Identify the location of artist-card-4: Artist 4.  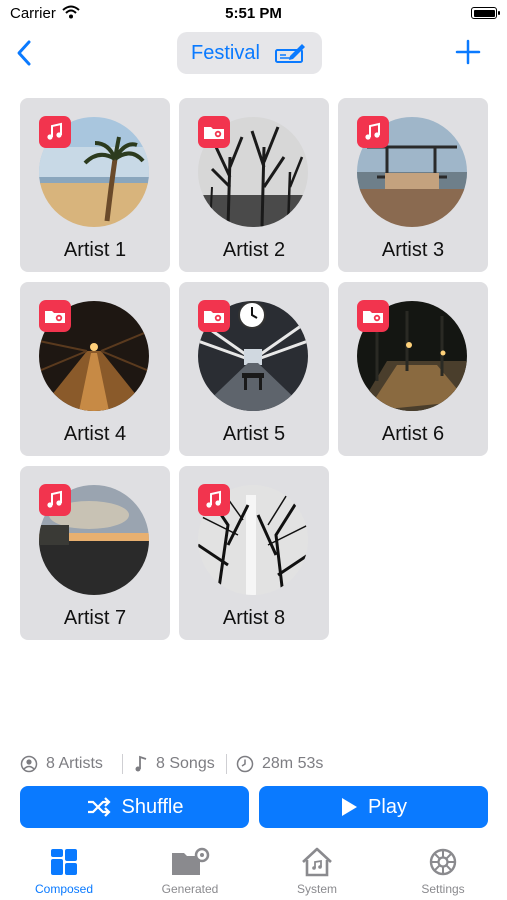
(95, 369).